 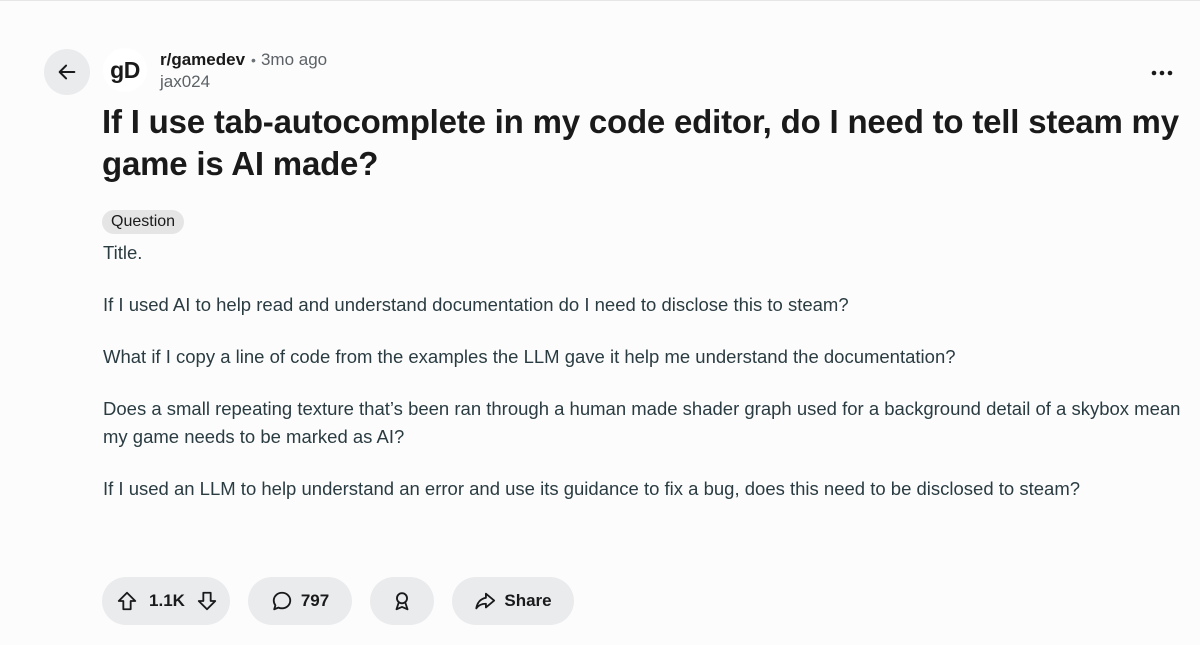 I want to click on downvote-arrow-icon, so click(x=207, y=601).